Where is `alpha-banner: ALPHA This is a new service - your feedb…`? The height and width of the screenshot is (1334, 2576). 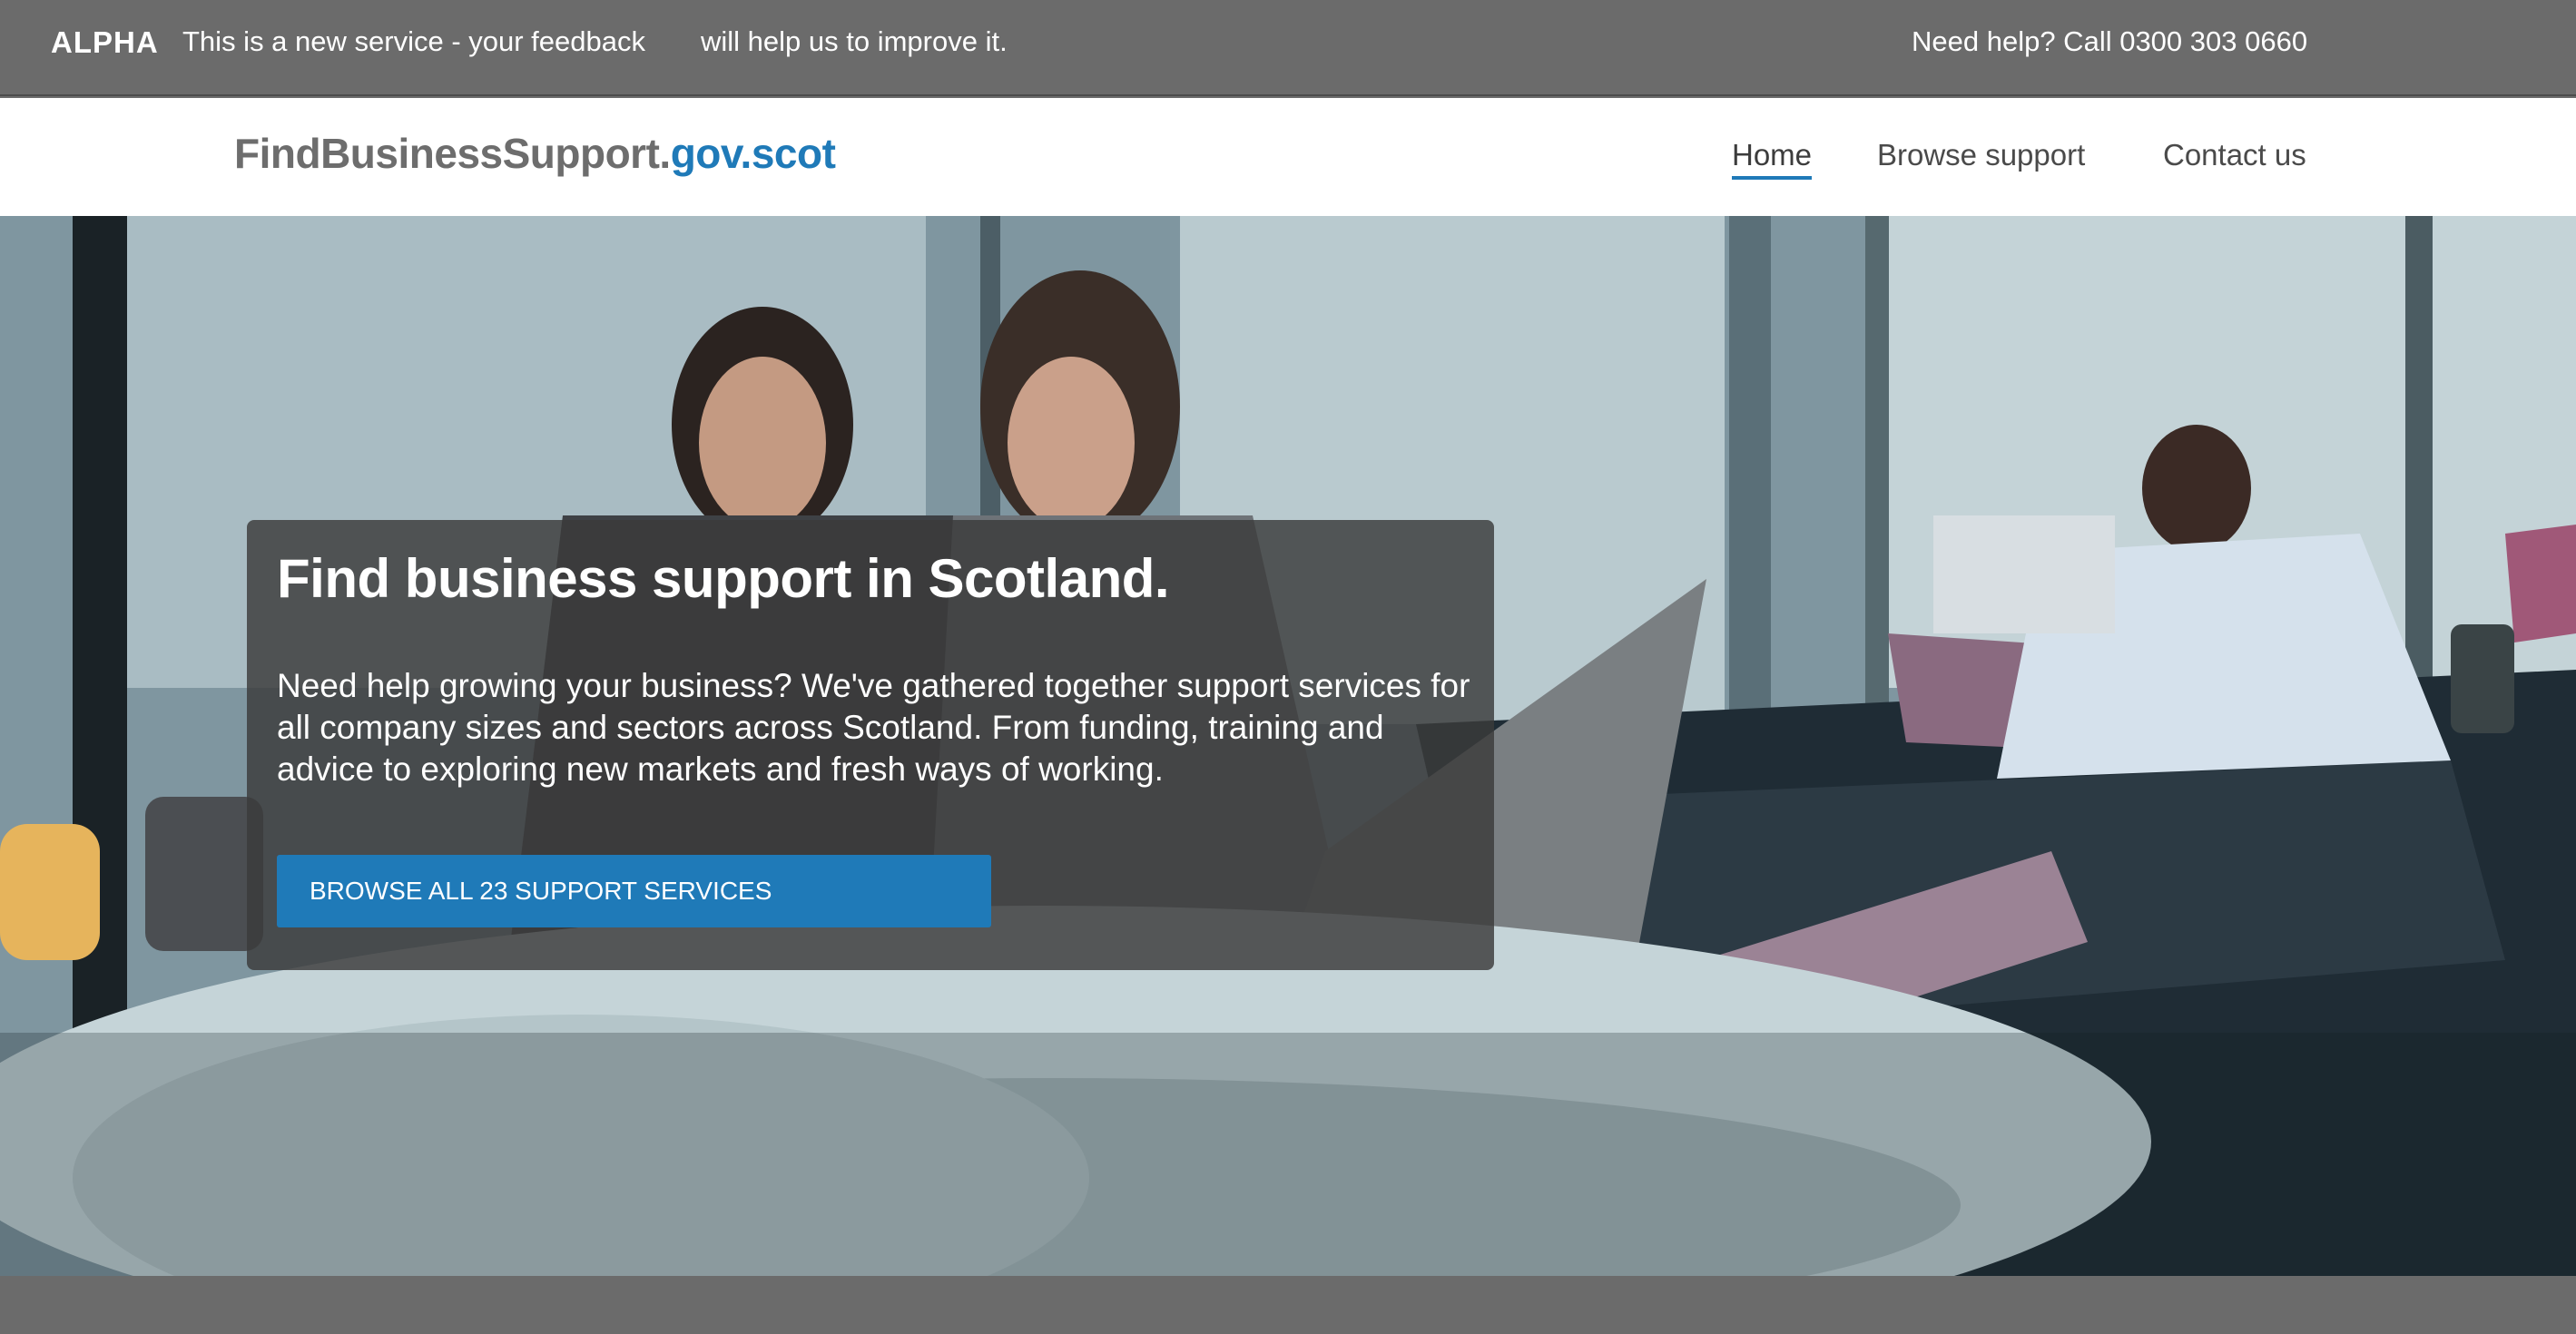 alpha-banner: ALPHA This is a new service - your feedb… is located at coordinates (1288, 48).